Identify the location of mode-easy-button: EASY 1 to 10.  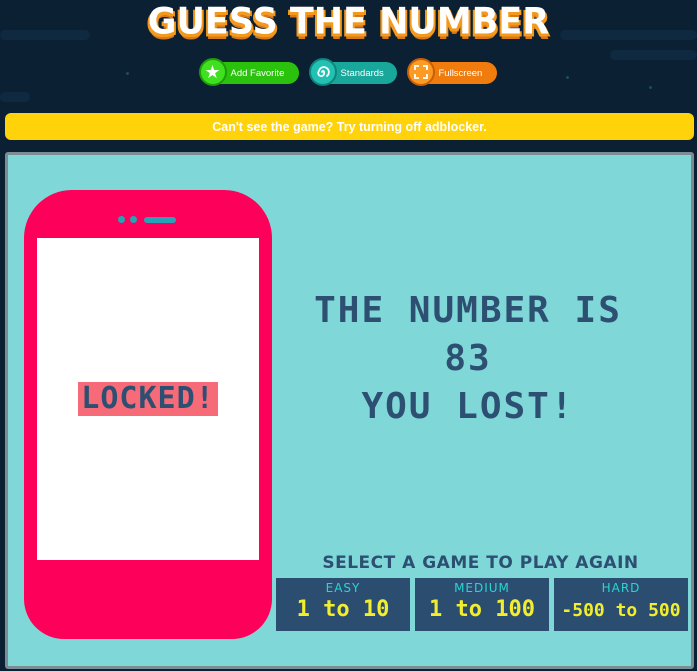
(343, 604).